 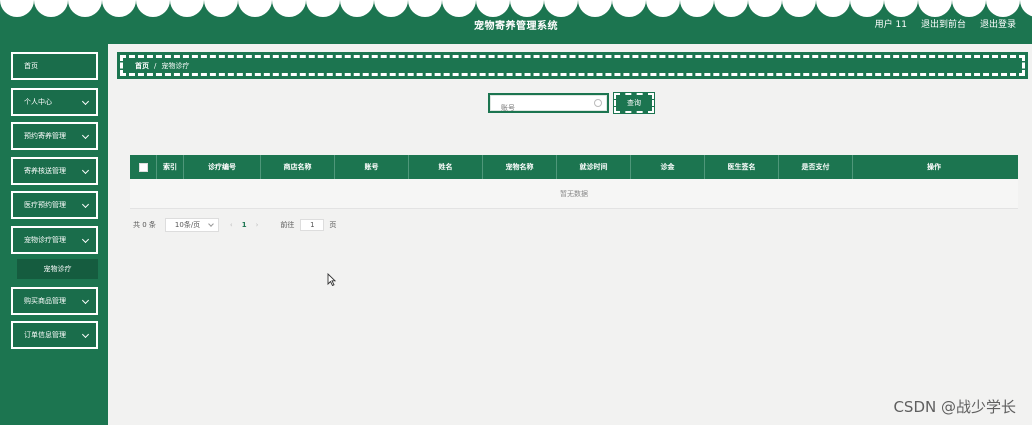 What do you see at coordinates (45, 240) in the screenshot?
I see `sidebar-item-label: 宠物诊疗管理` at bounding box center [45, 240].